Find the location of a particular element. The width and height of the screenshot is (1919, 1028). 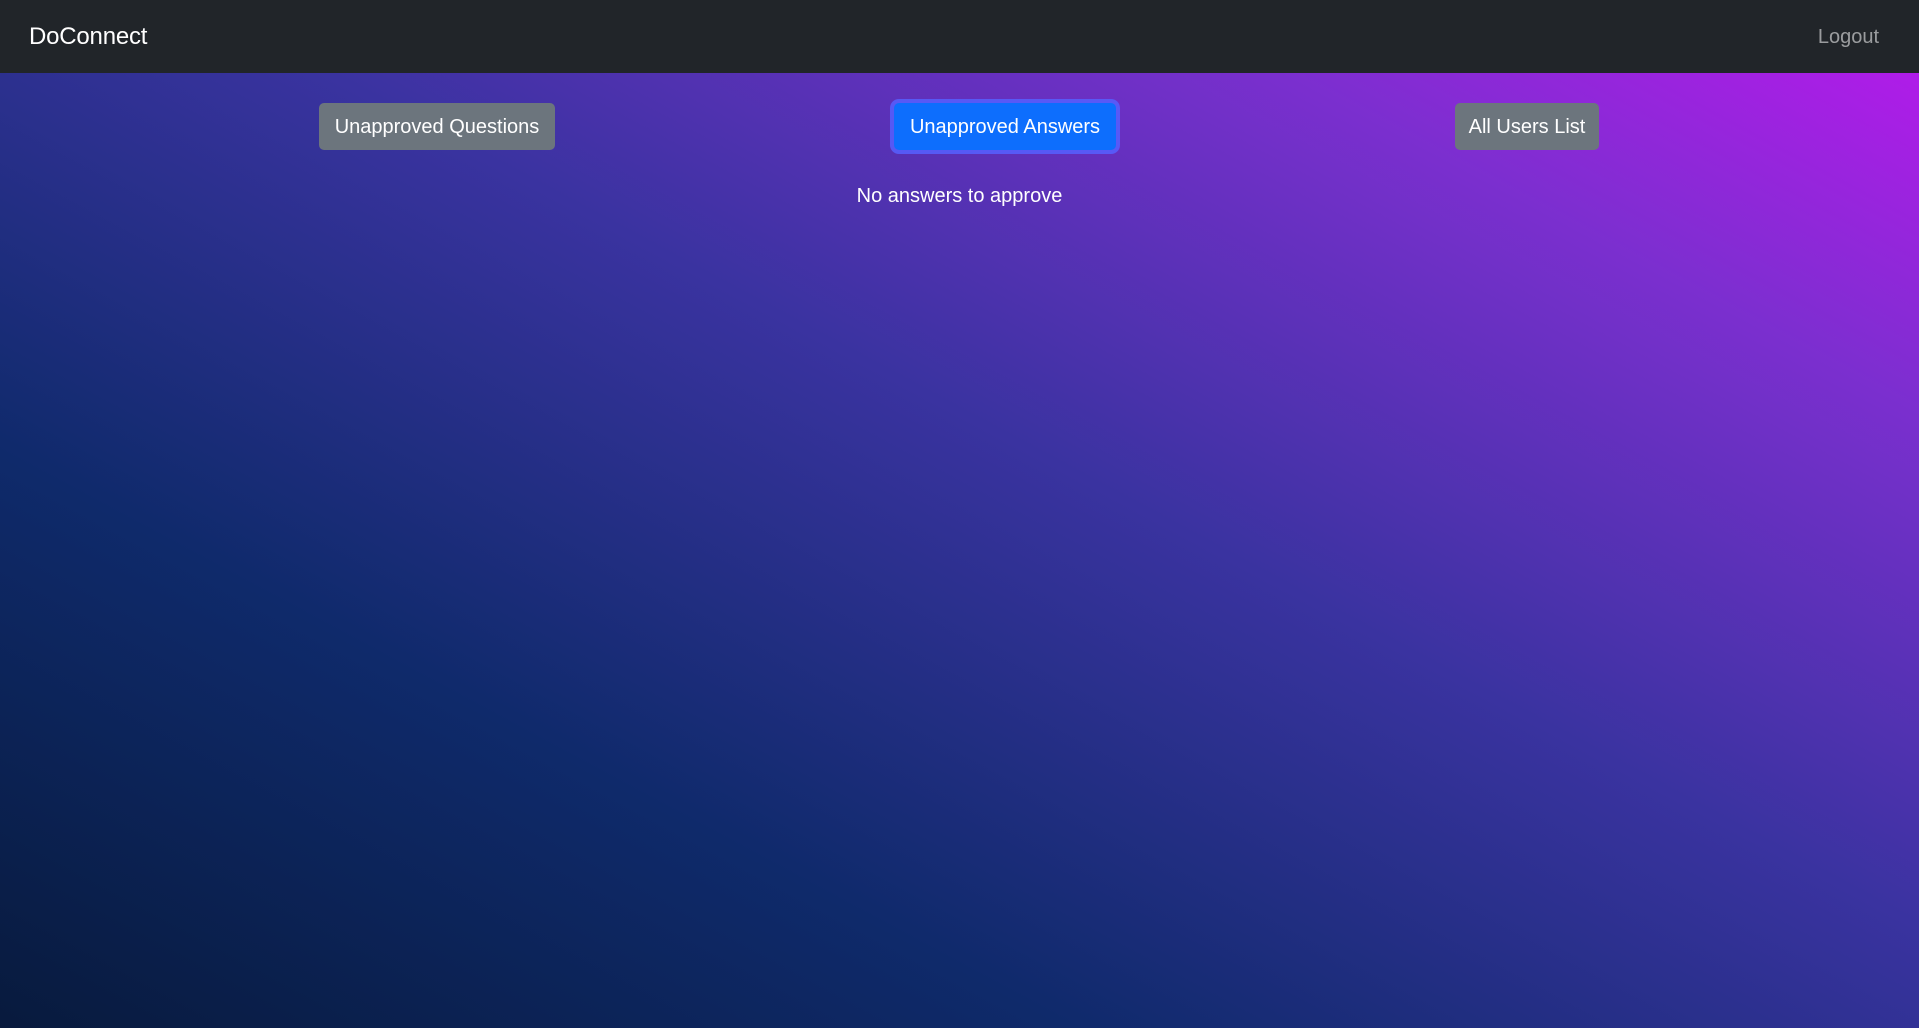

logout-link: Logout is located at coordinates (1848, 37).